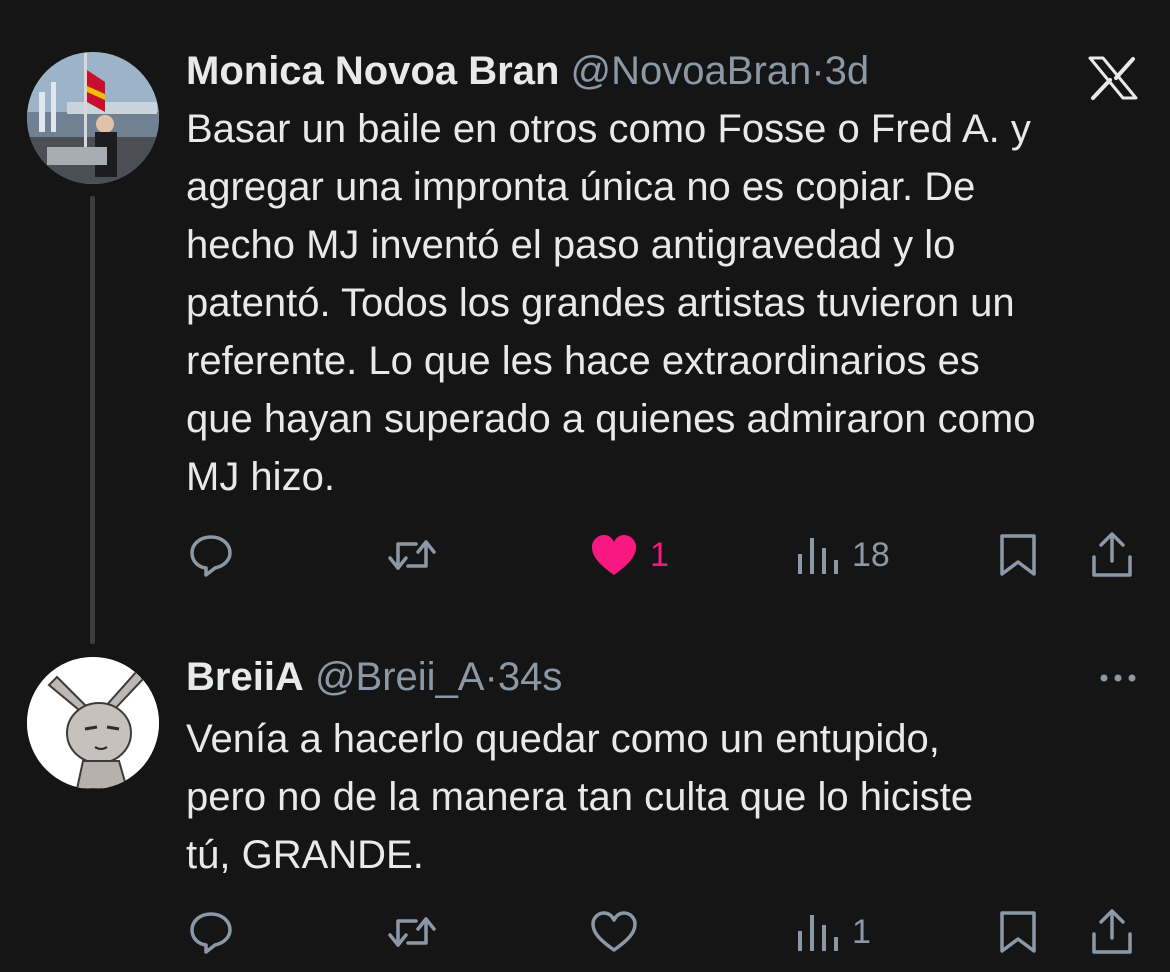 This screenshot has height=972, width=1170. What do you see at coordinates (372, 71) in the screenshot?
I see `author-name: Monica Novoa Bran` at bounding box center [372, 71].